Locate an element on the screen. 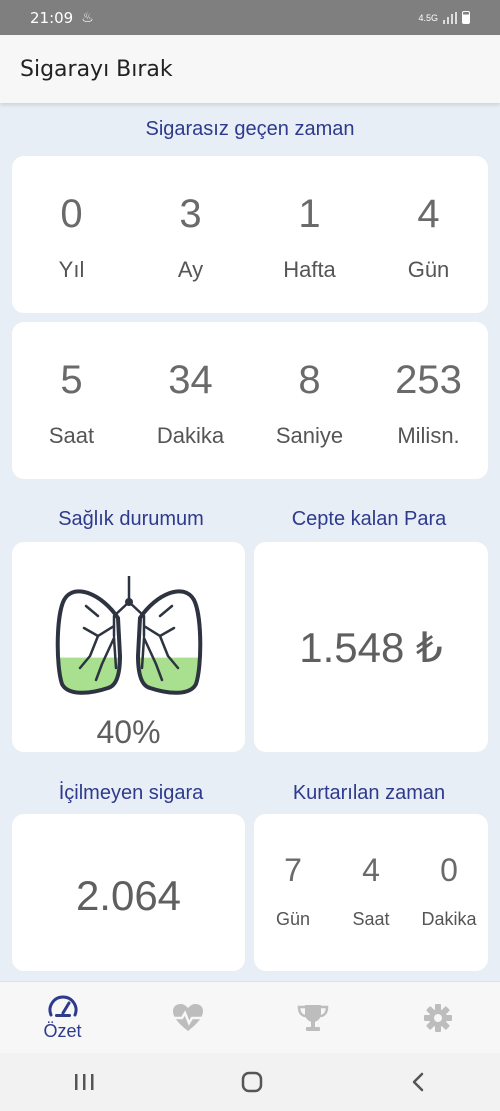 This screenshot has width=500, height=1111. money-card: 1.548 ₺ is located at coordinates (371, 647).